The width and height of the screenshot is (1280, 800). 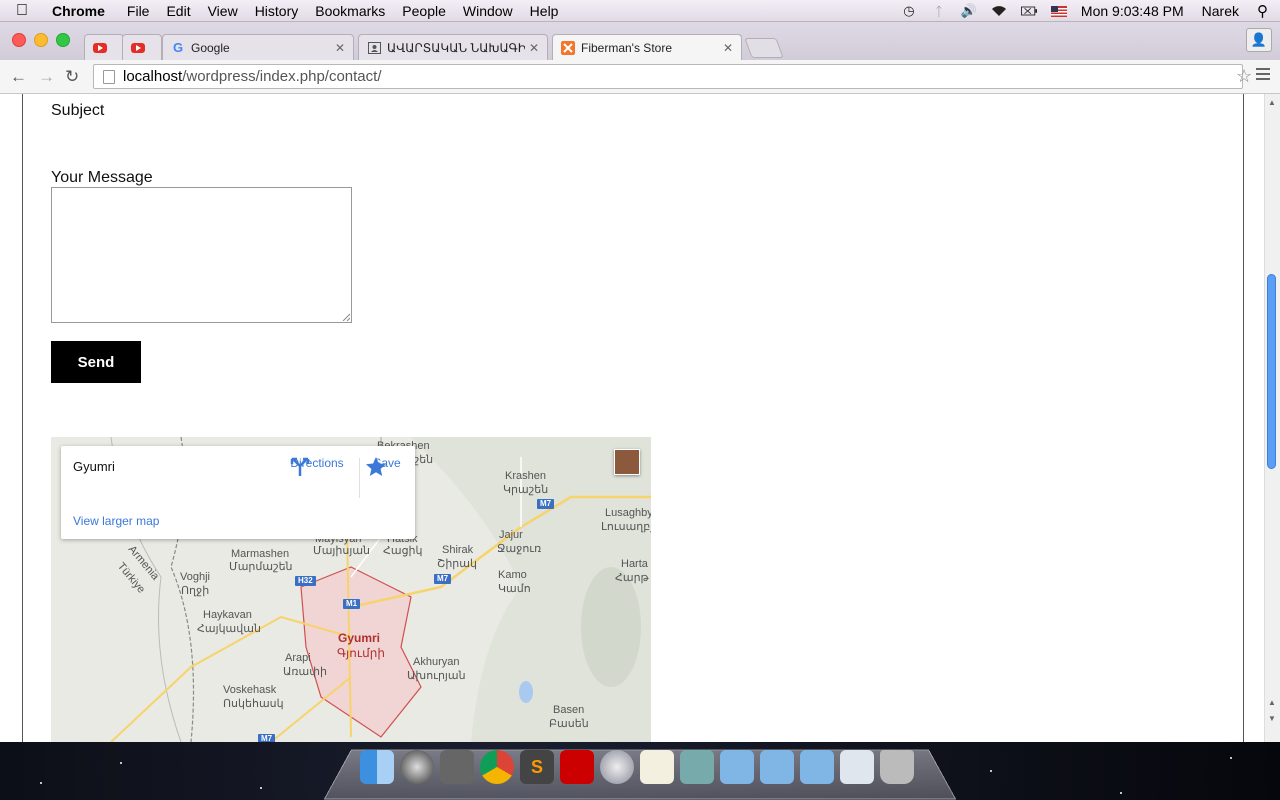 What do you see at coordinates (1263, 75) in the screenshot?
I see `chrome-menu-icon` at bounding box center [1263, 75].